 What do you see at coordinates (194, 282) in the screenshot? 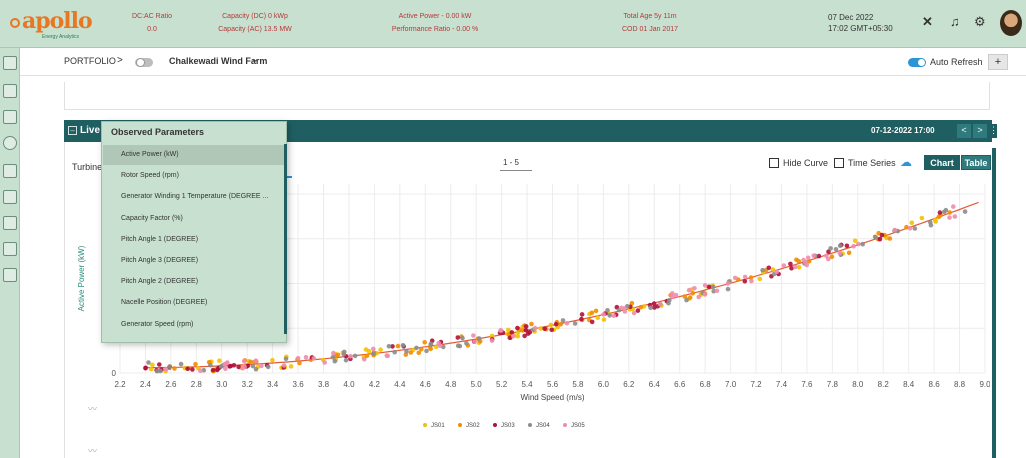
I see `dropdown-item: Pitch Angle 2 (DEGREE)` at bounding box center [194, 282].